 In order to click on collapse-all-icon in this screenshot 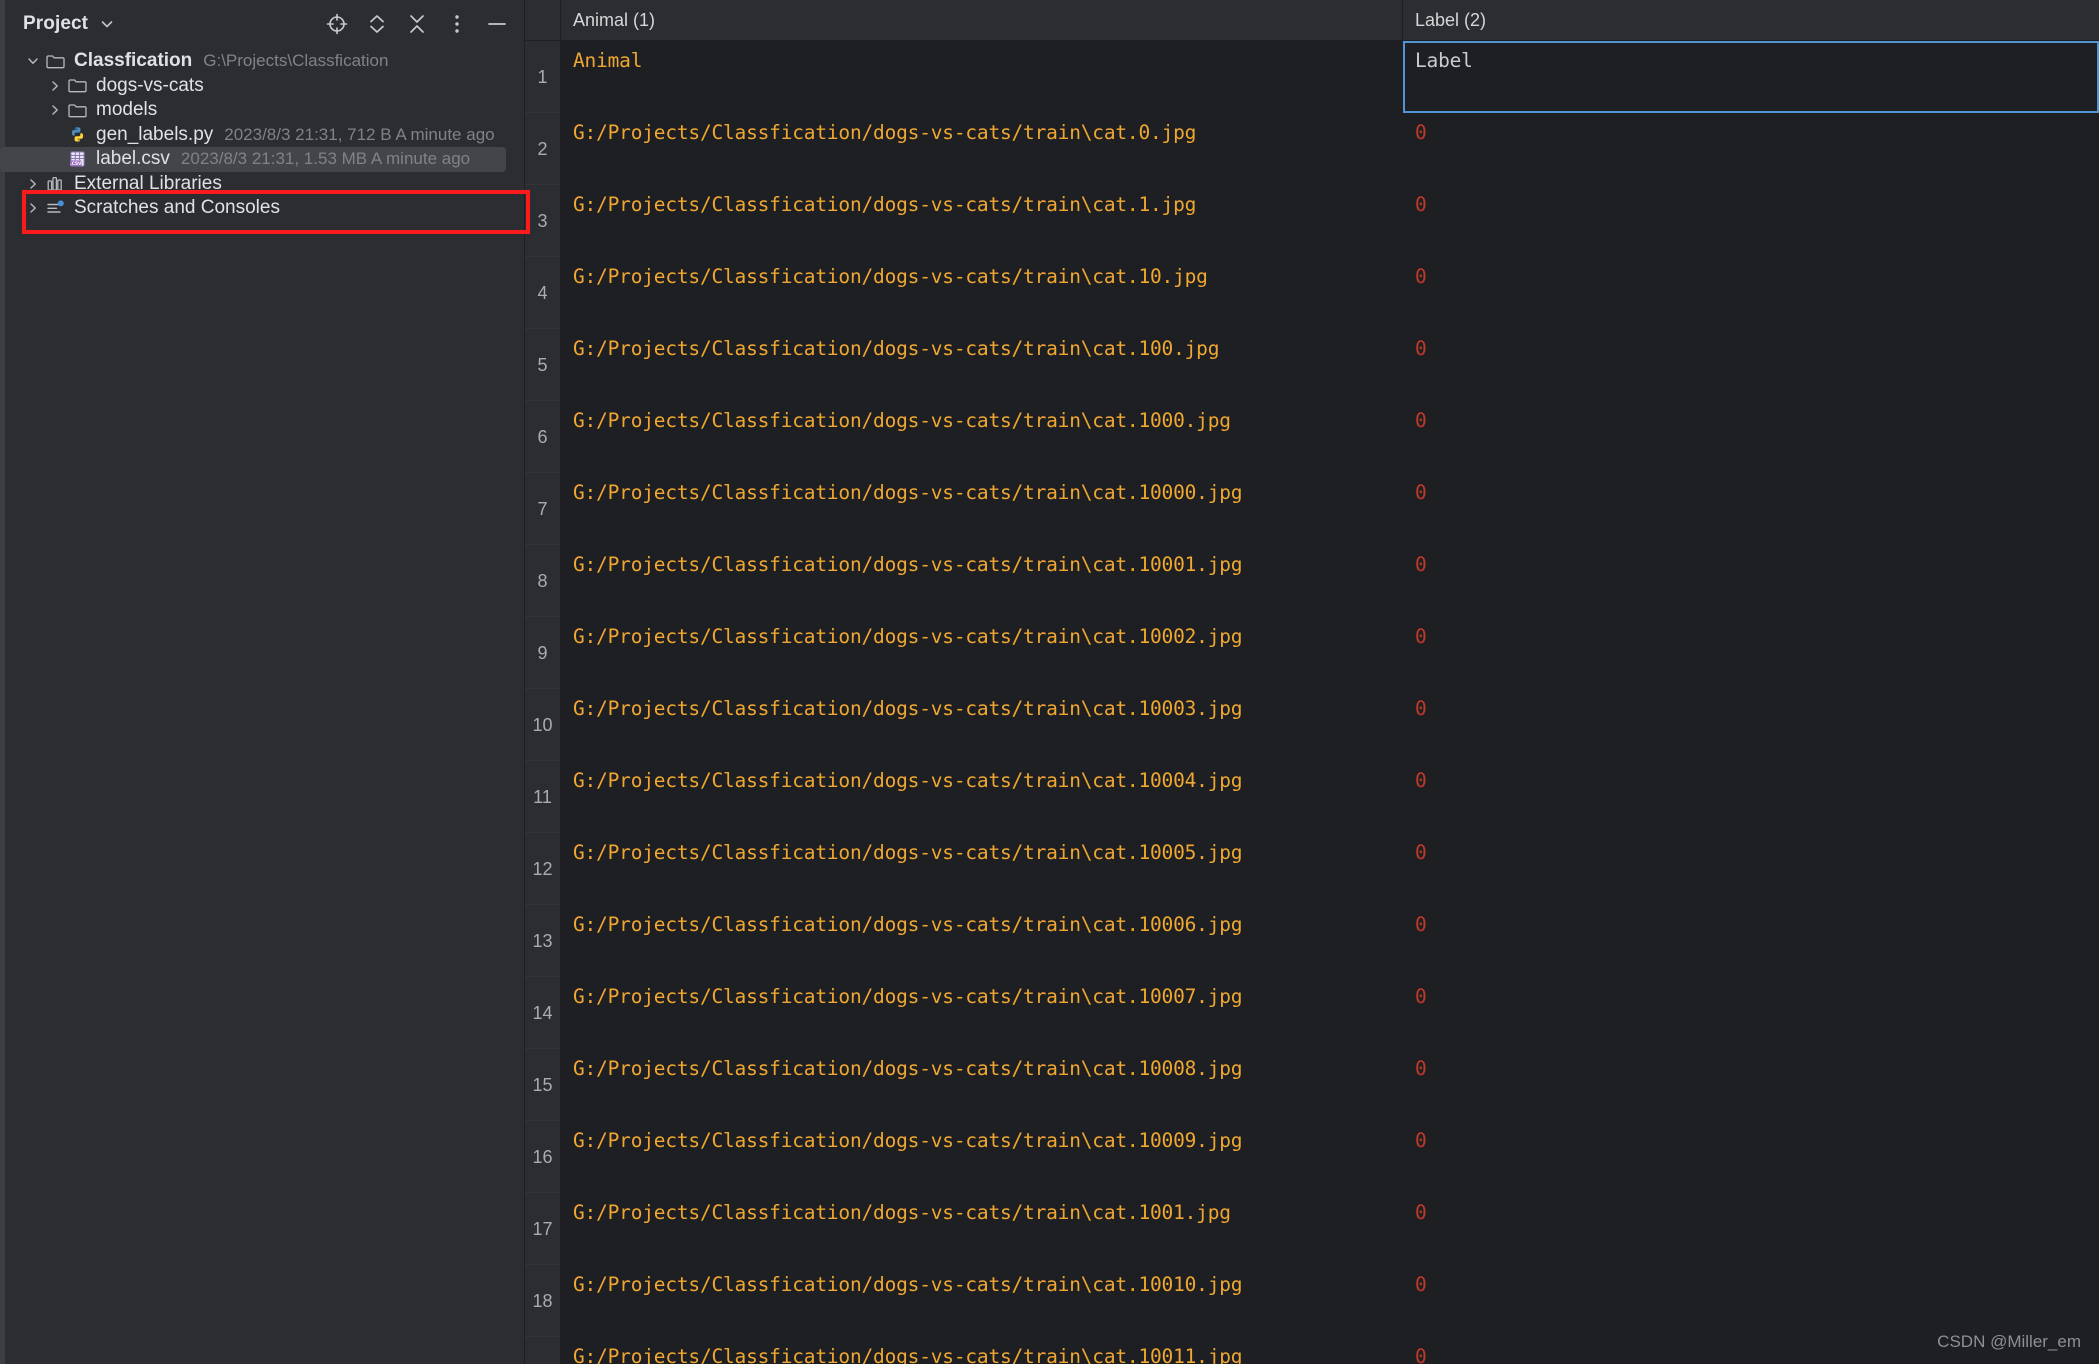, I will do `click(417, 24)`.